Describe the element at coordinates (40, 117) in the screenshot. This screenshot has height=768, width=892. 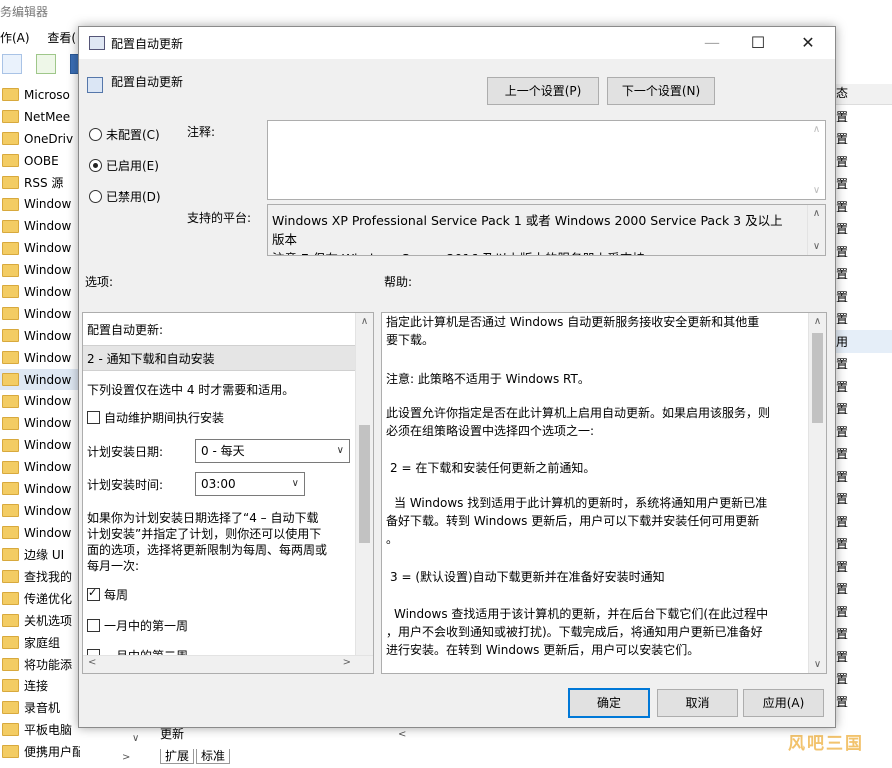
I see `tree-item: NetMee` at that location.